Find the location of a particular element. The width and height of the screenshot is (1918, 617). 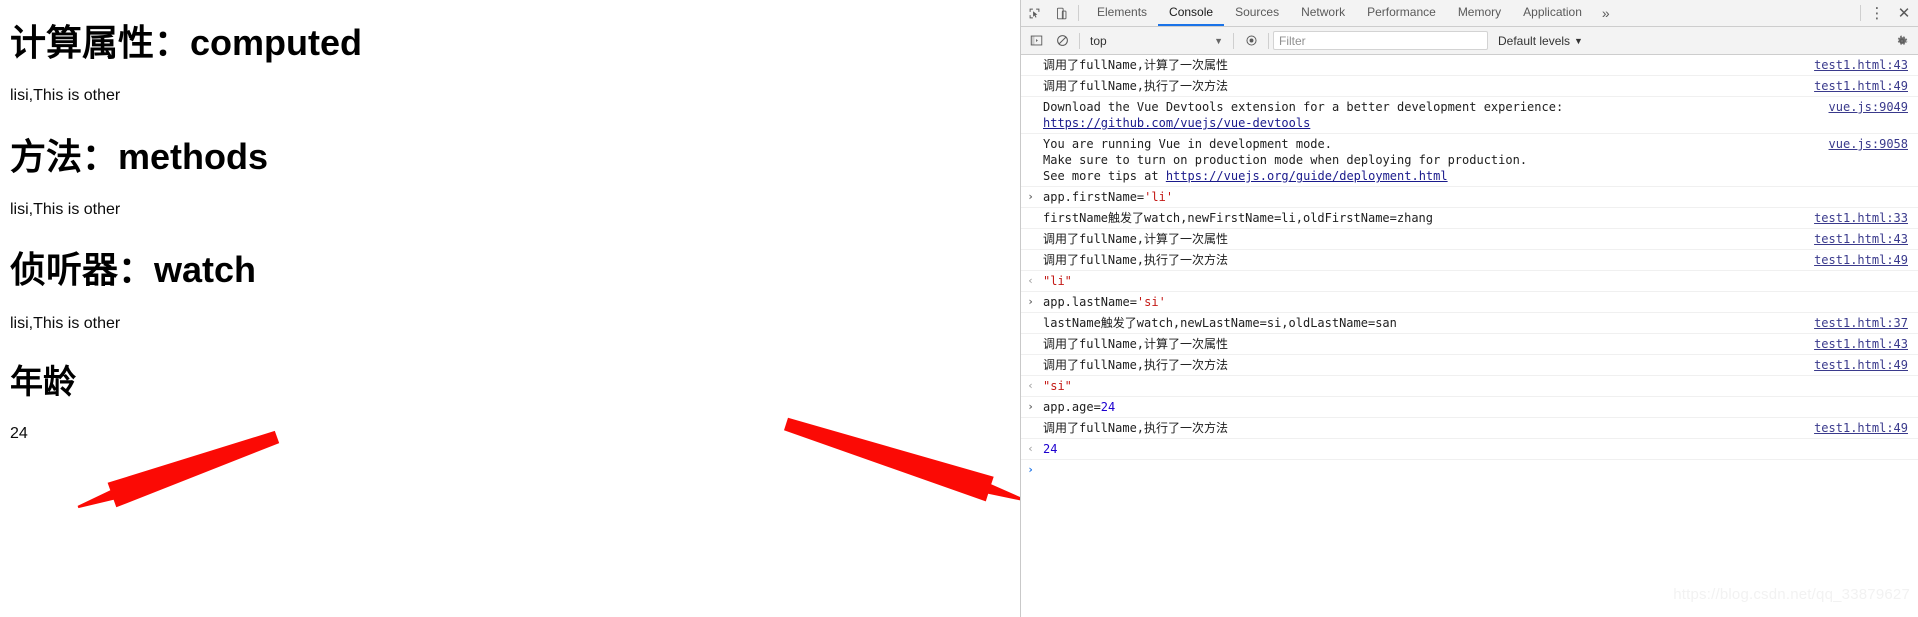

message-source-link: vue.js:9058 is located at coordinates (1866, 144).